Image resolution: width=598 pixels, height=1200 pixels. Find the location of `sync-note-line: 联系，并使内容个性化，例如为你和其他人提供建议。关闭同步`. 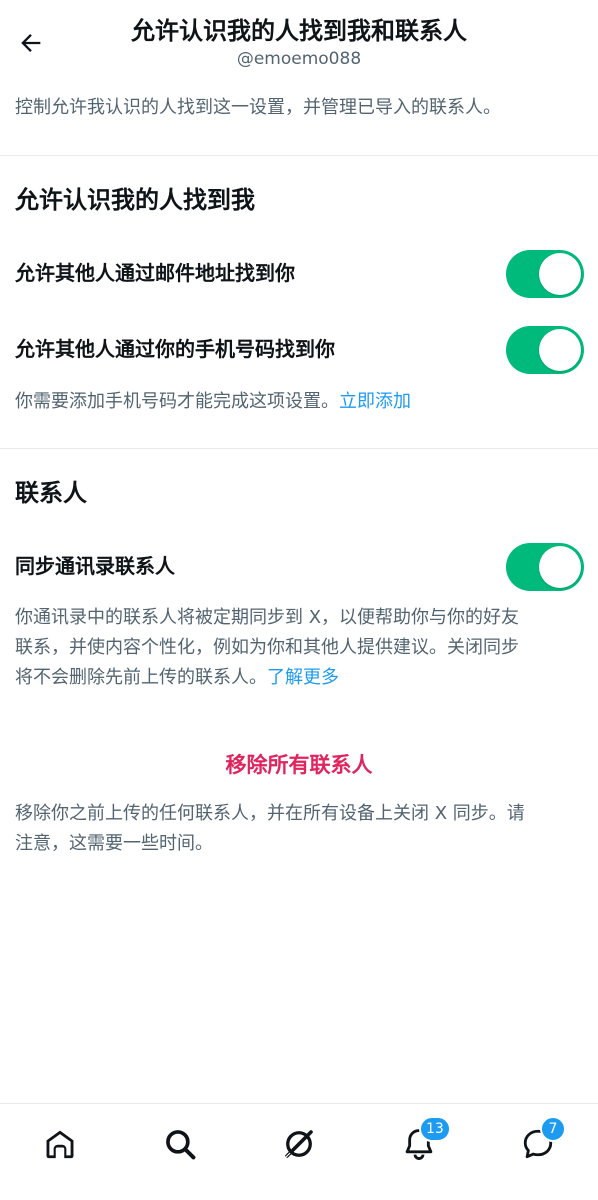

sync-note-line: 联系，并使内容个性化，例如为你和其他人提供建议。关闭同步 is located at coordinates (267, 647).